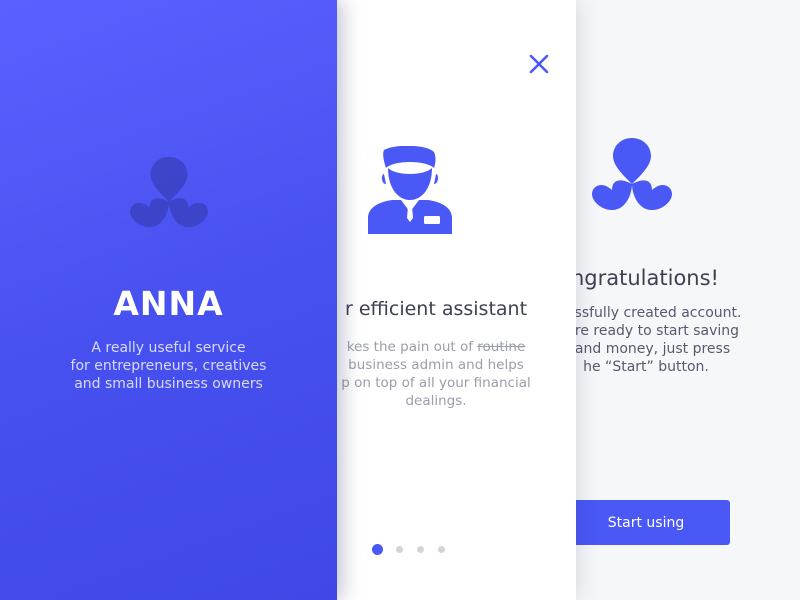 The width and height of the screenshot is (800, 600). What do you see at coordinates (377, 549) in the screenshot?
I see `pagination-dot-active` at bounding box center [377, 549].